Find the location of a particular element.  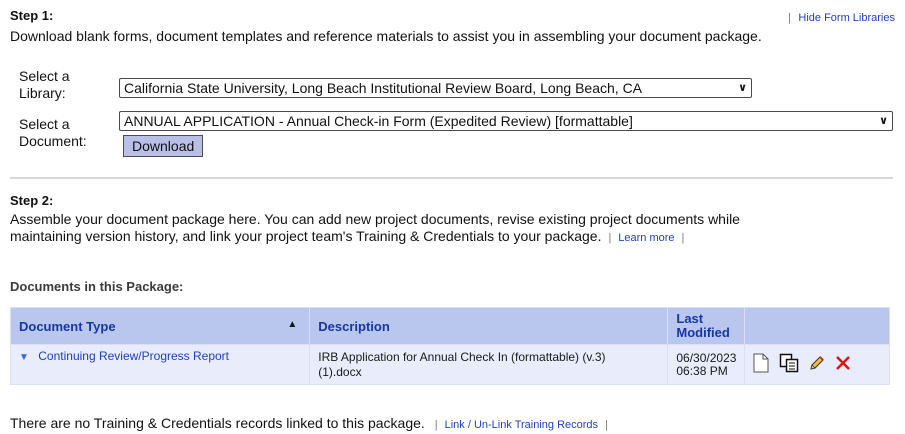

expand-triangle-icon: ▼ is located at coordinates (24, 357).